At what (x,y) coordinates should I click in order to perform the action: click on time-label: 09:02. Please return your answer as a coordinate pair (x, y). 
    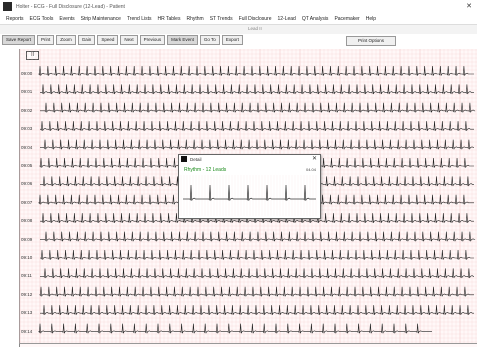
    Looking at the image, I should click on (27, 110).